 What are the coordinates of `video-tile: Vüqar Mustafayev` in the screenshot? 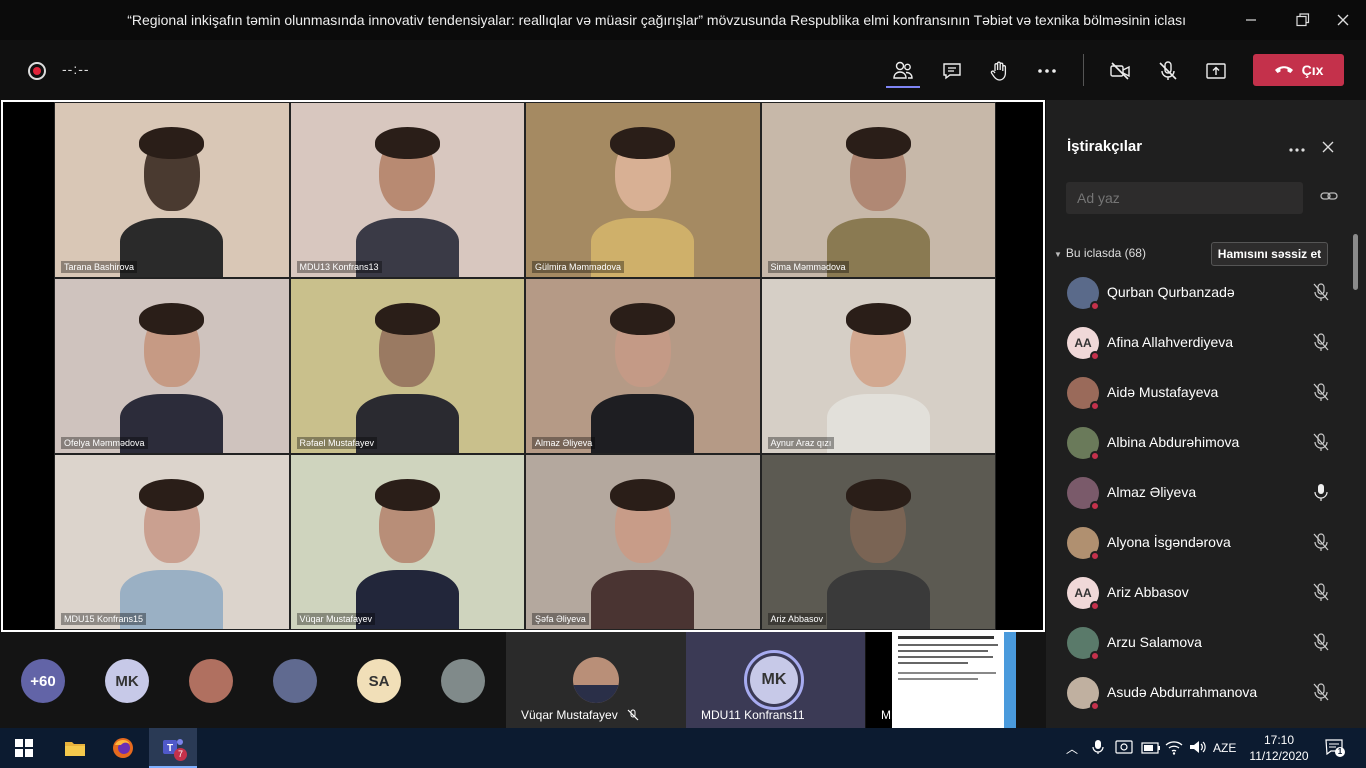 It's located at (407, 542).